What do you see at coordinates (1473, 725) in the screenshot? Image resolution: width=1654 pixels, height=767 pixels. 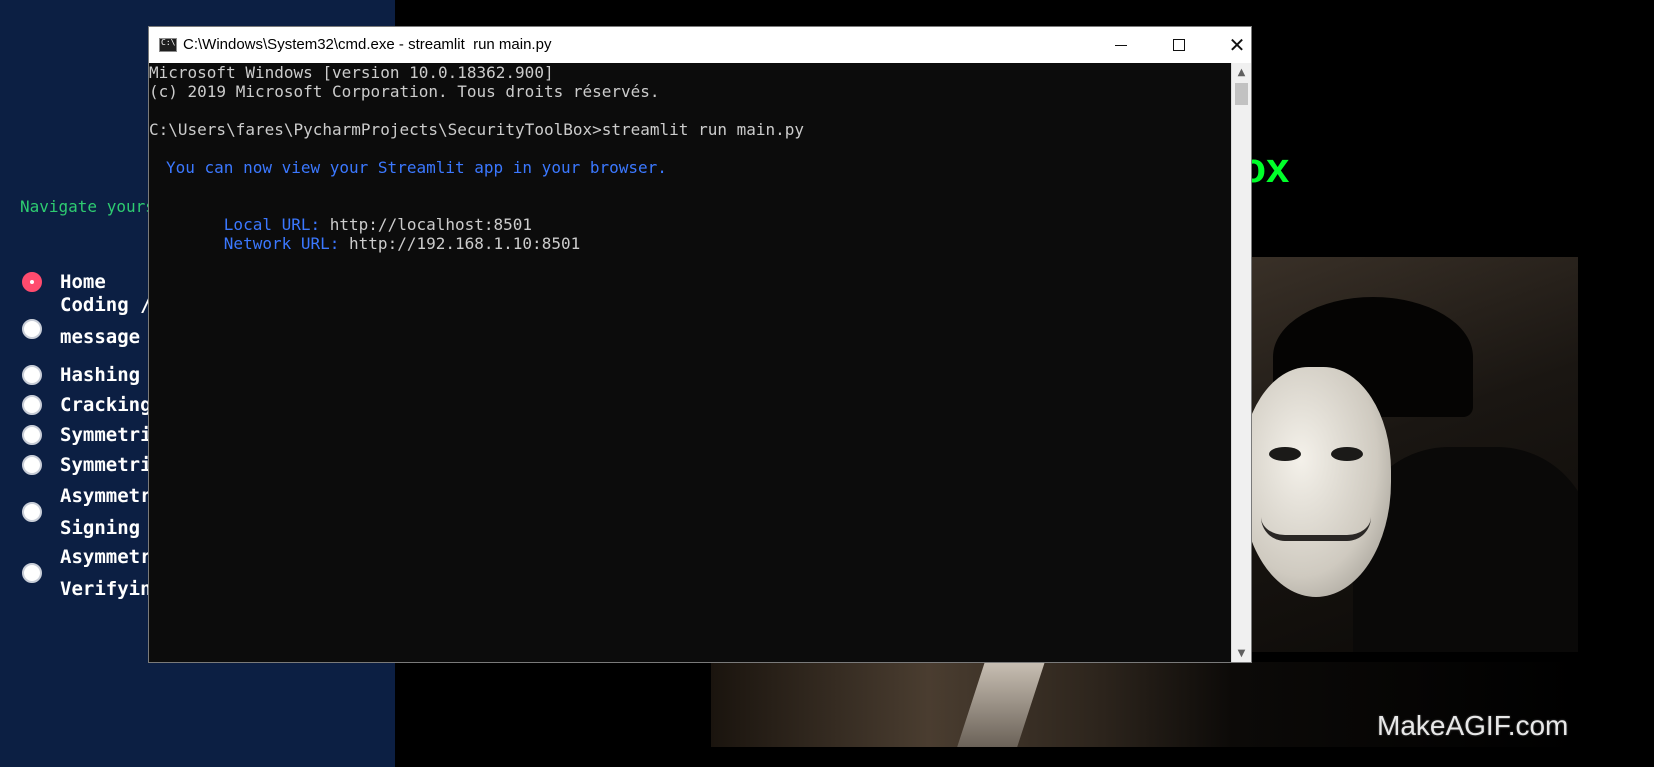 I see `gif-watermark: MakeAGIF.com` at bounding box center [1473, 725].